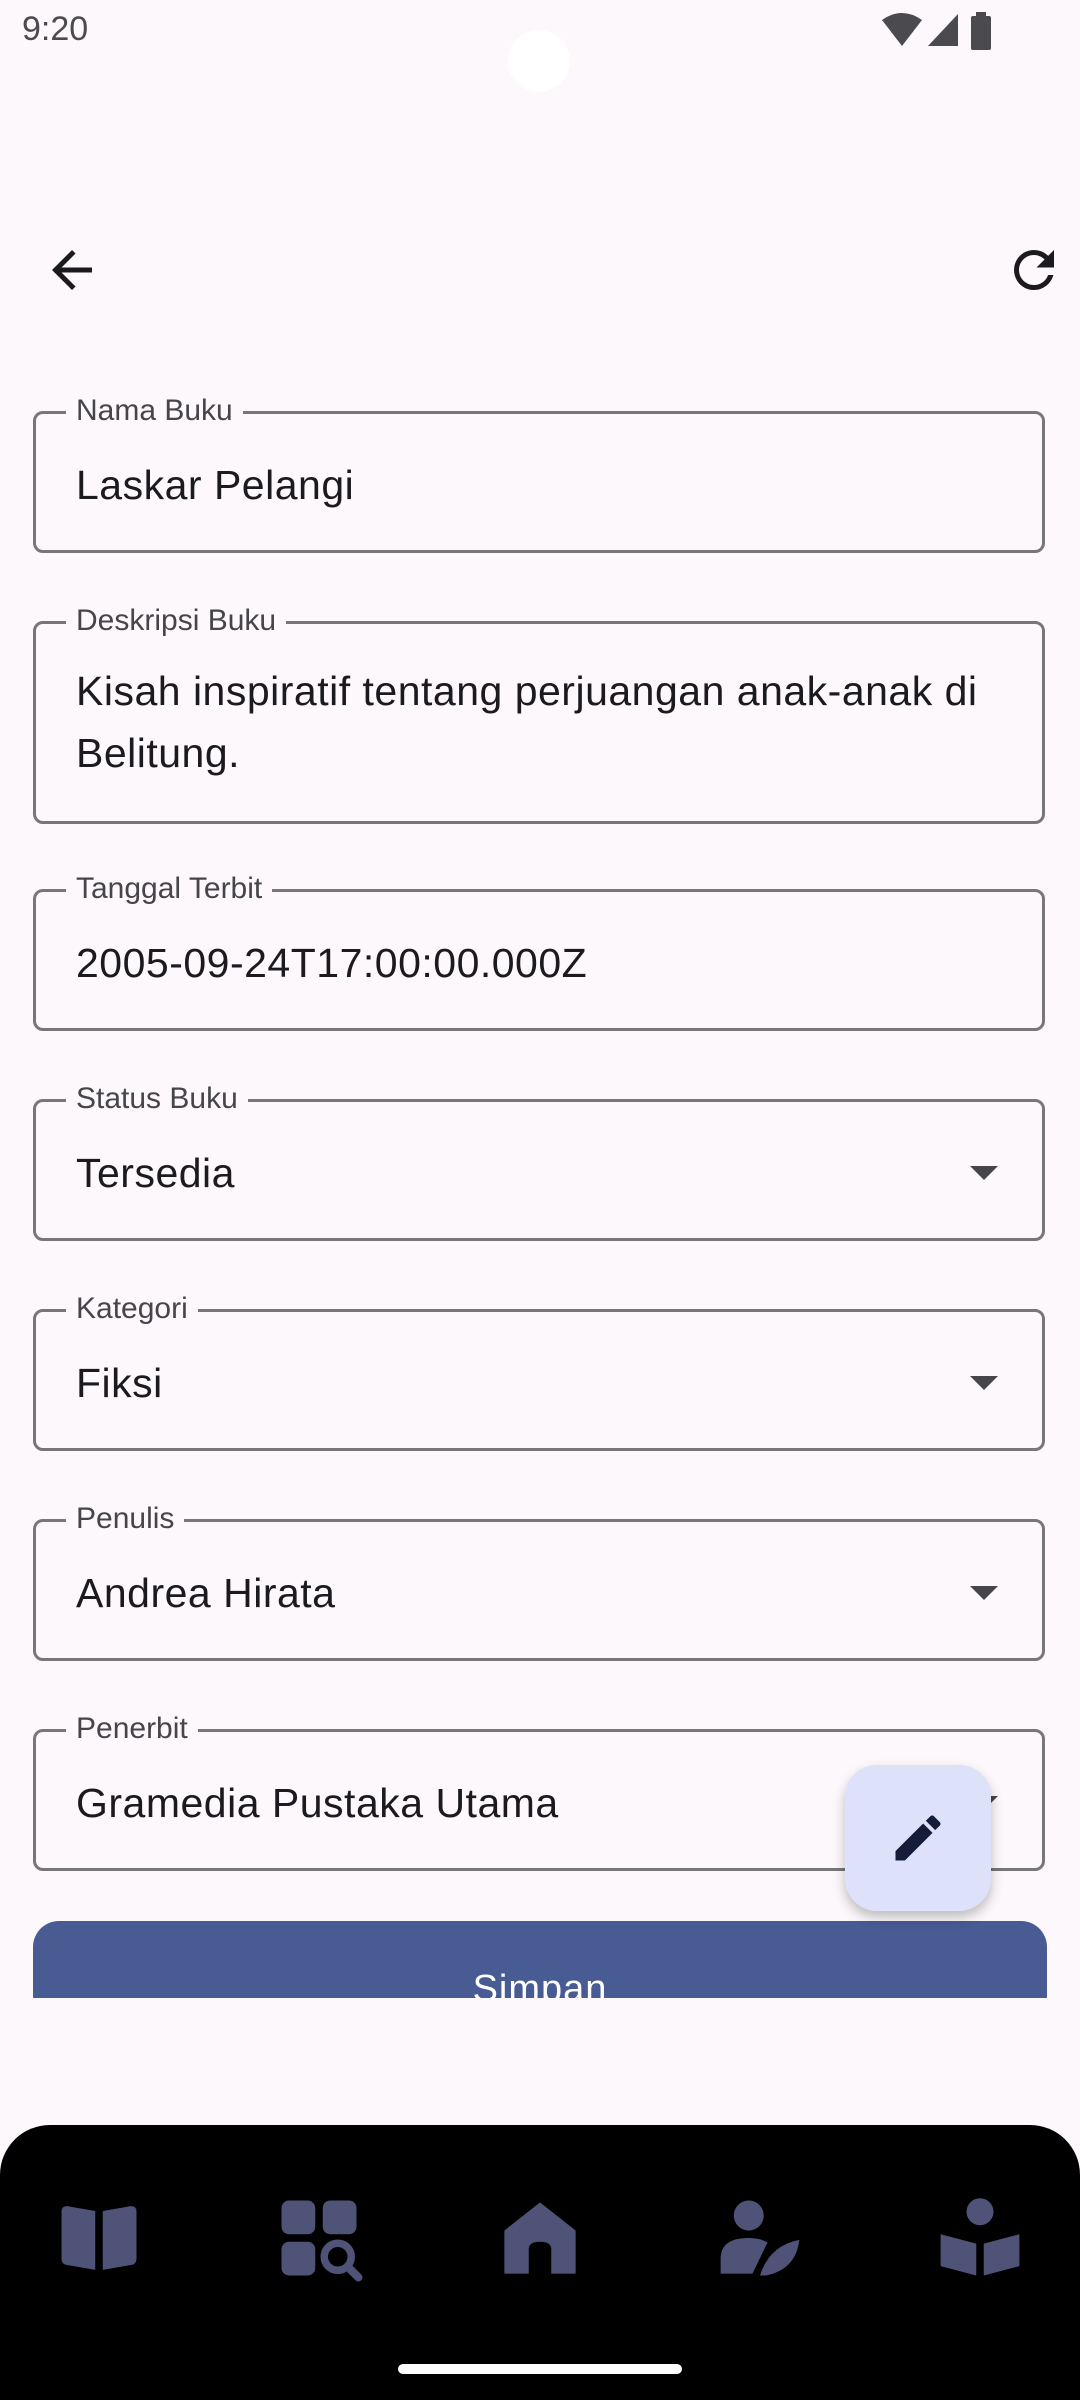  I want to click on nav-item-readers, so click(980, 2238).